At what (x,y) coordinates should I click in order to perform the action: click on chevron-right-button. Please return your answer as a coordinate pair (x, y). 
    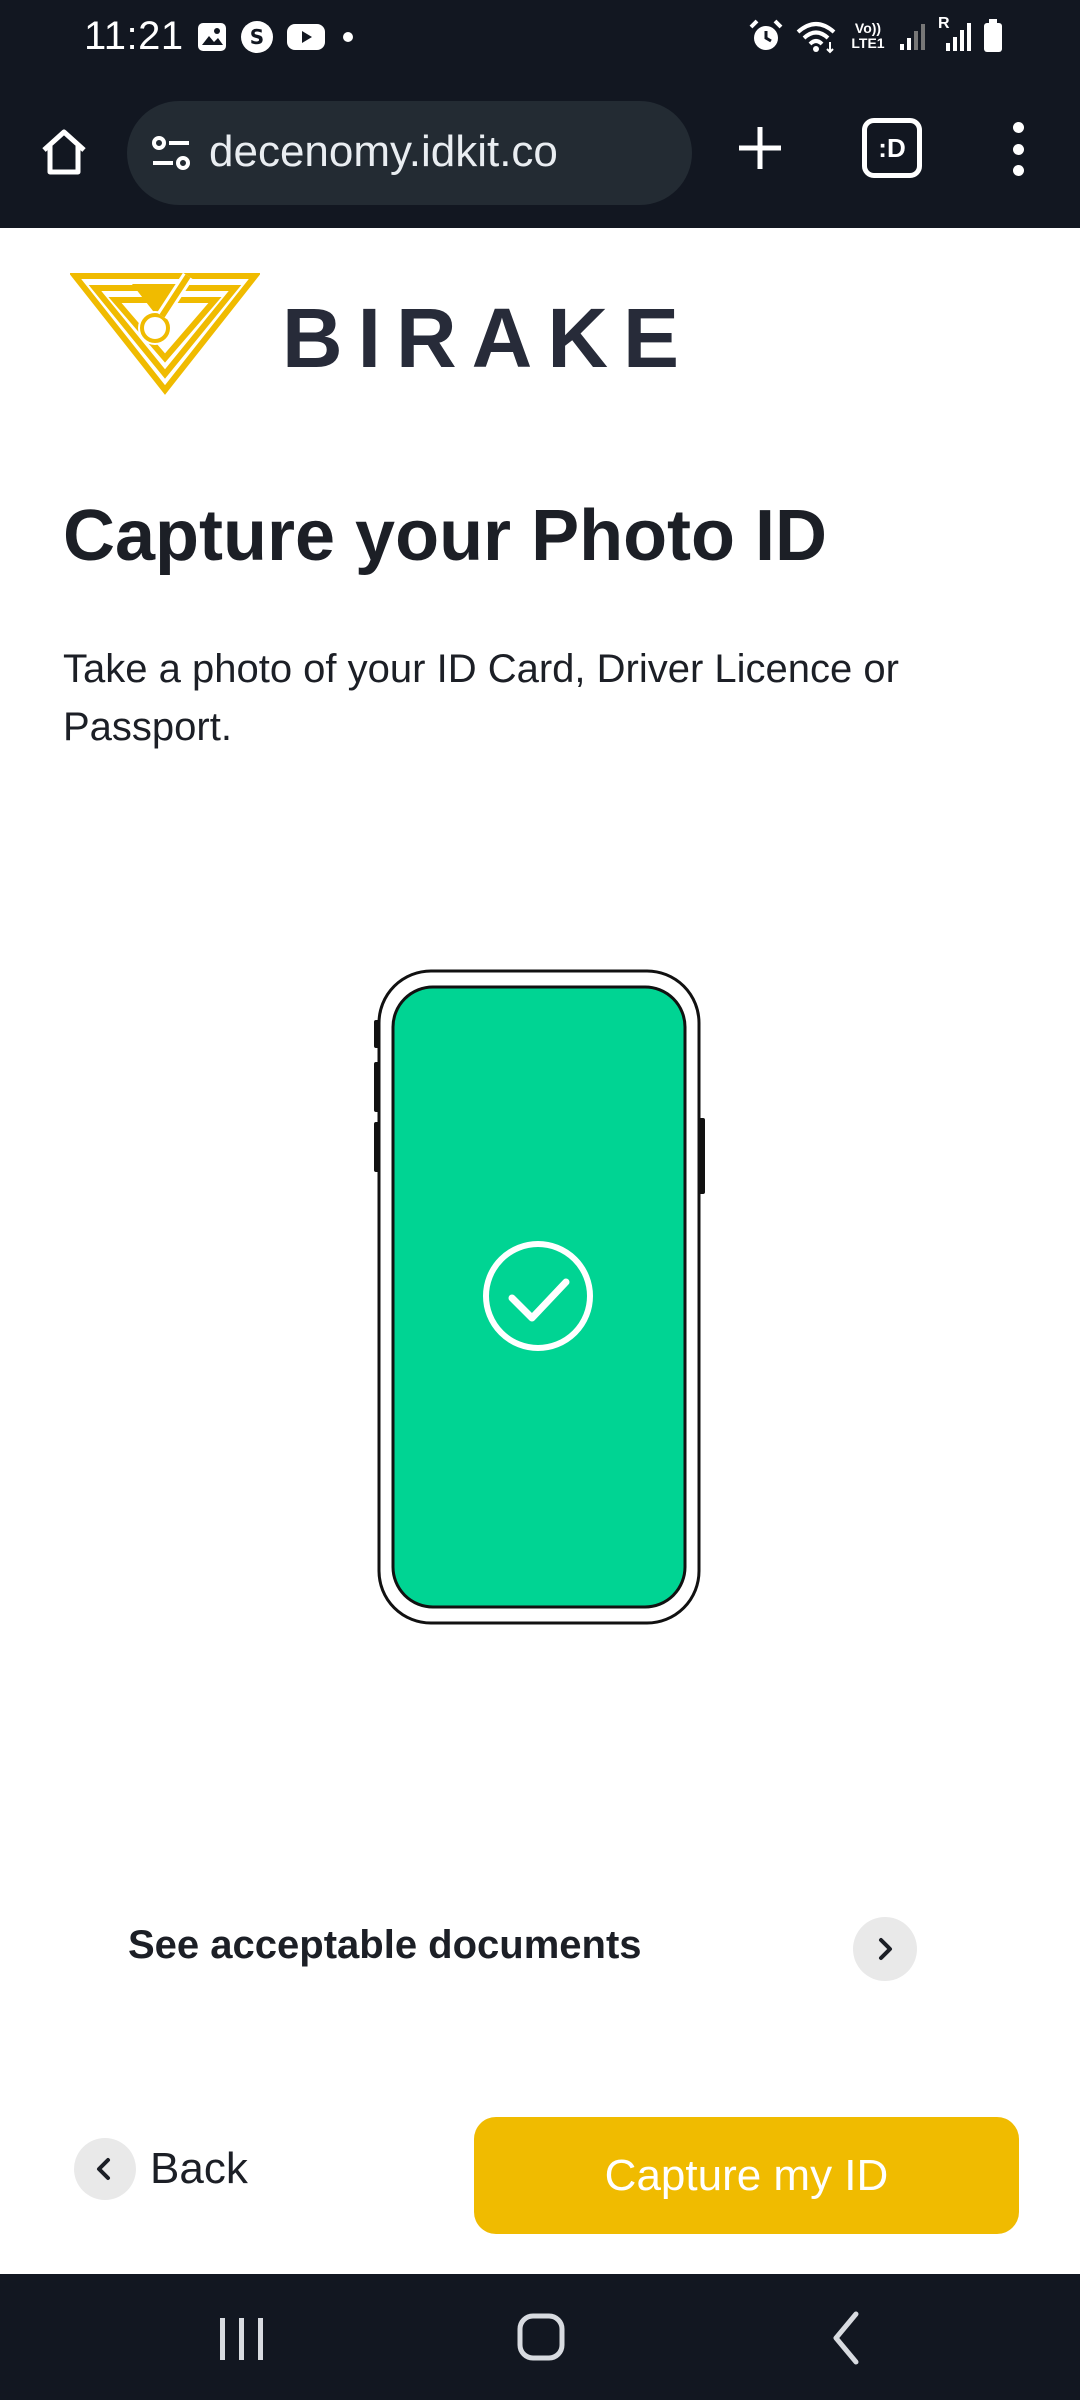
    Looking at the image, I should click on (885, 1949).